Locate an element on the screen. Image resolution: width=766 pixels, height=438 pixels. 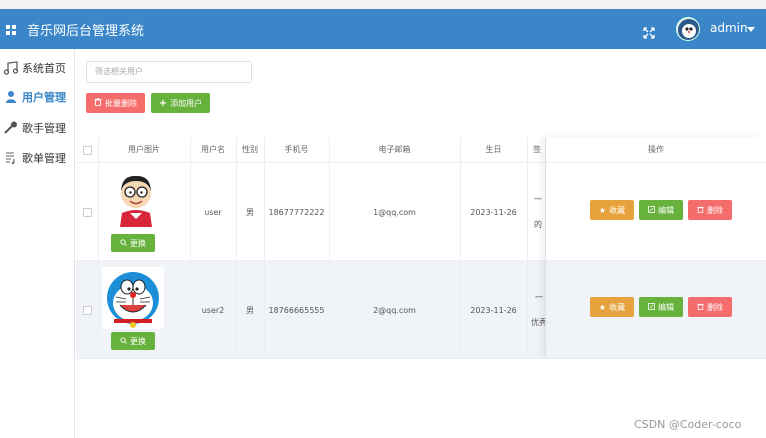
col-gender: 性别 is located at coordinates (250, 149).